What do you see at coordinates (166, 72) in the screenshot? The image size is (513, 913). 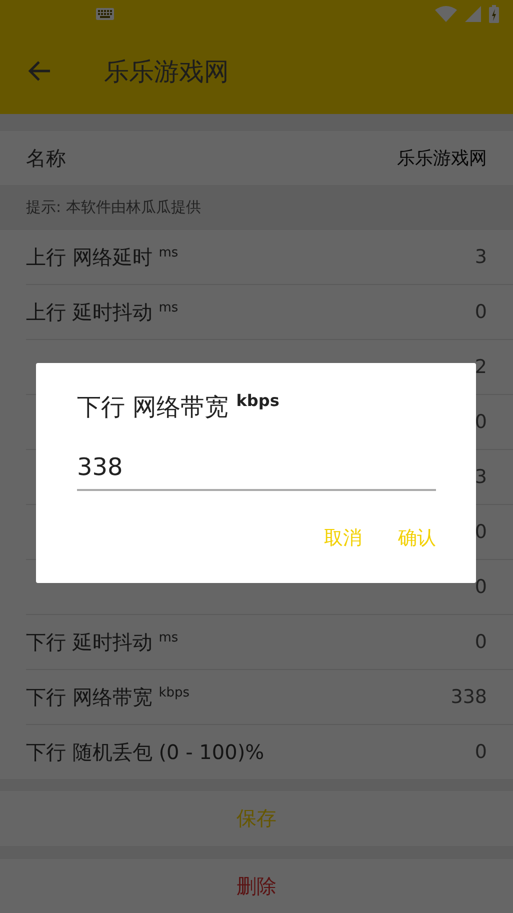 I see `app-title: 乐乐游戏网` at bounding box center [166, 72].